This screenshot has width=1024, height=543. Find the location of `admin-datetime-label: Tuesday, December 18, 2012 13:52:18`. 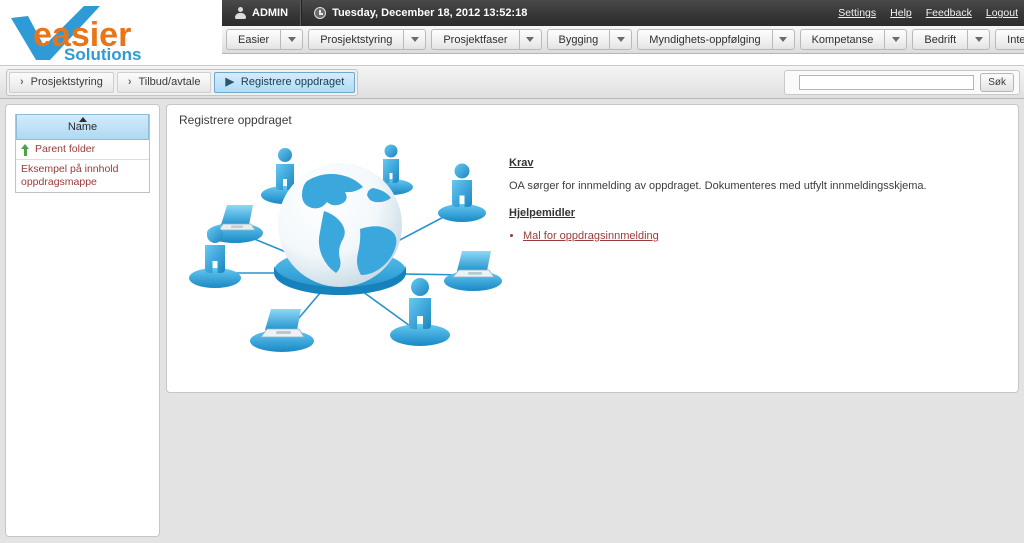

admin-datetime-label: Tuesday, December 18, 2012 13:52:18 is located at coordinates (430, 13).